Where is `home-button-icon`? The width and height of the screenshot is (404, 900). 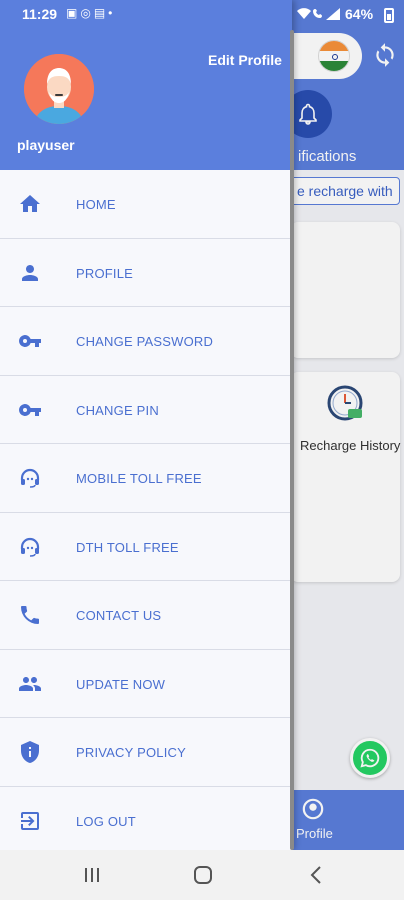 home-button-icon is located at coordinates (203, 875).